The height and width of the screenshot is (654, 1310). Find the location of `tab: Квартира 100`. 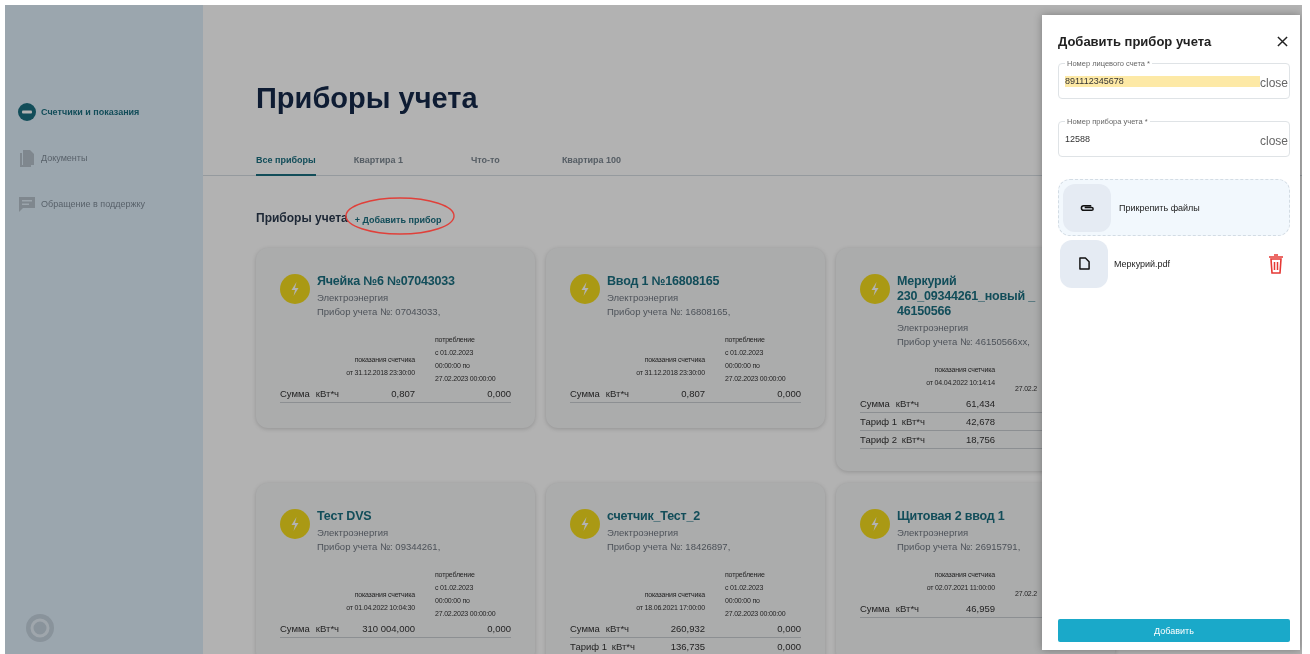

tab: Квартира 100 is located at coordinates (591, 161).